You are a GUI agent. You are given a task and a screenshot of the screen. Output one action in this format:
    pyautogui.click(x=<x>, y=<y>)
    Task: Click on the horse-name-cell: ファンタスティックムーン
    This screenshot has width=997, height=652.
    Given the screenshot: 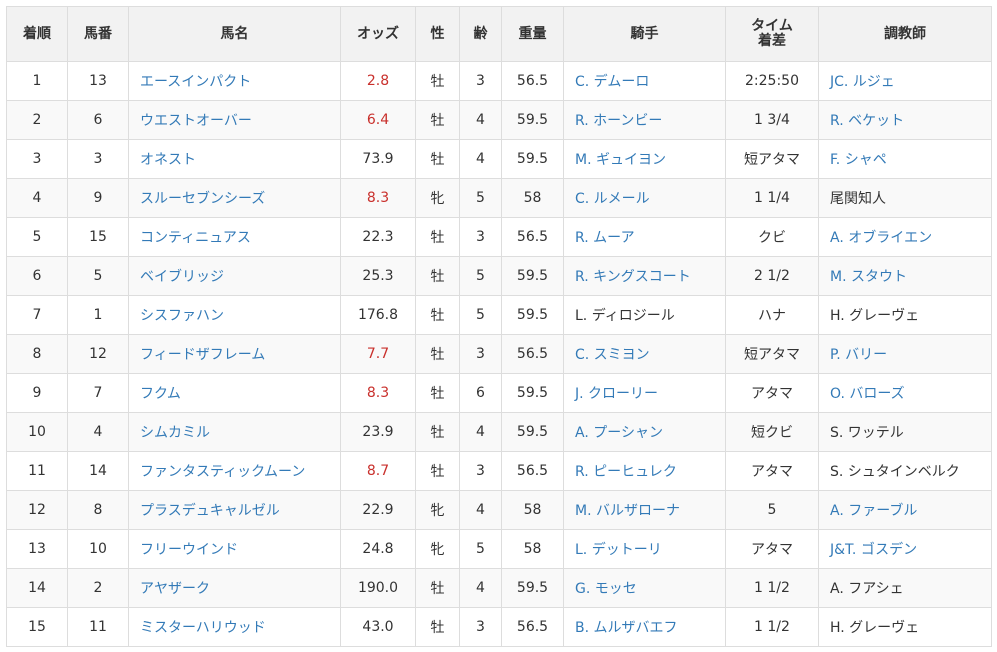 What is the action you would take?
    pyautogui.click(x=234, y=471)
    